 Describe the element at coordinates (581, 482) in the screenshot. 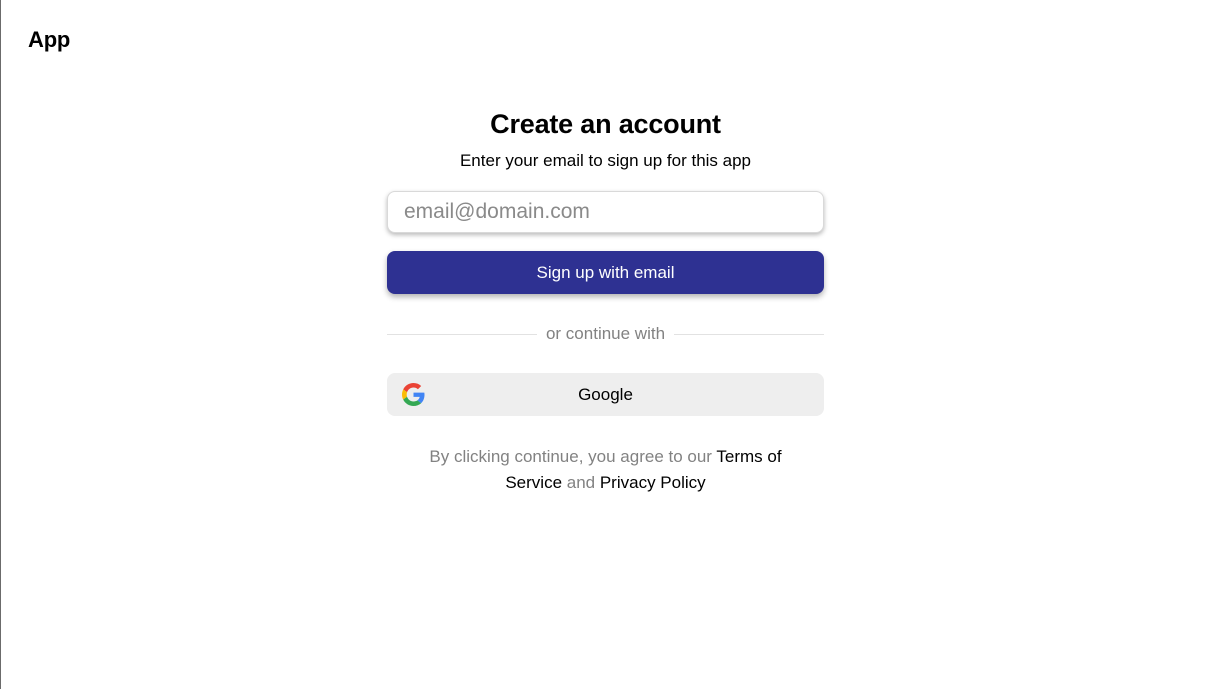

I see `legal-and: and` at that location.